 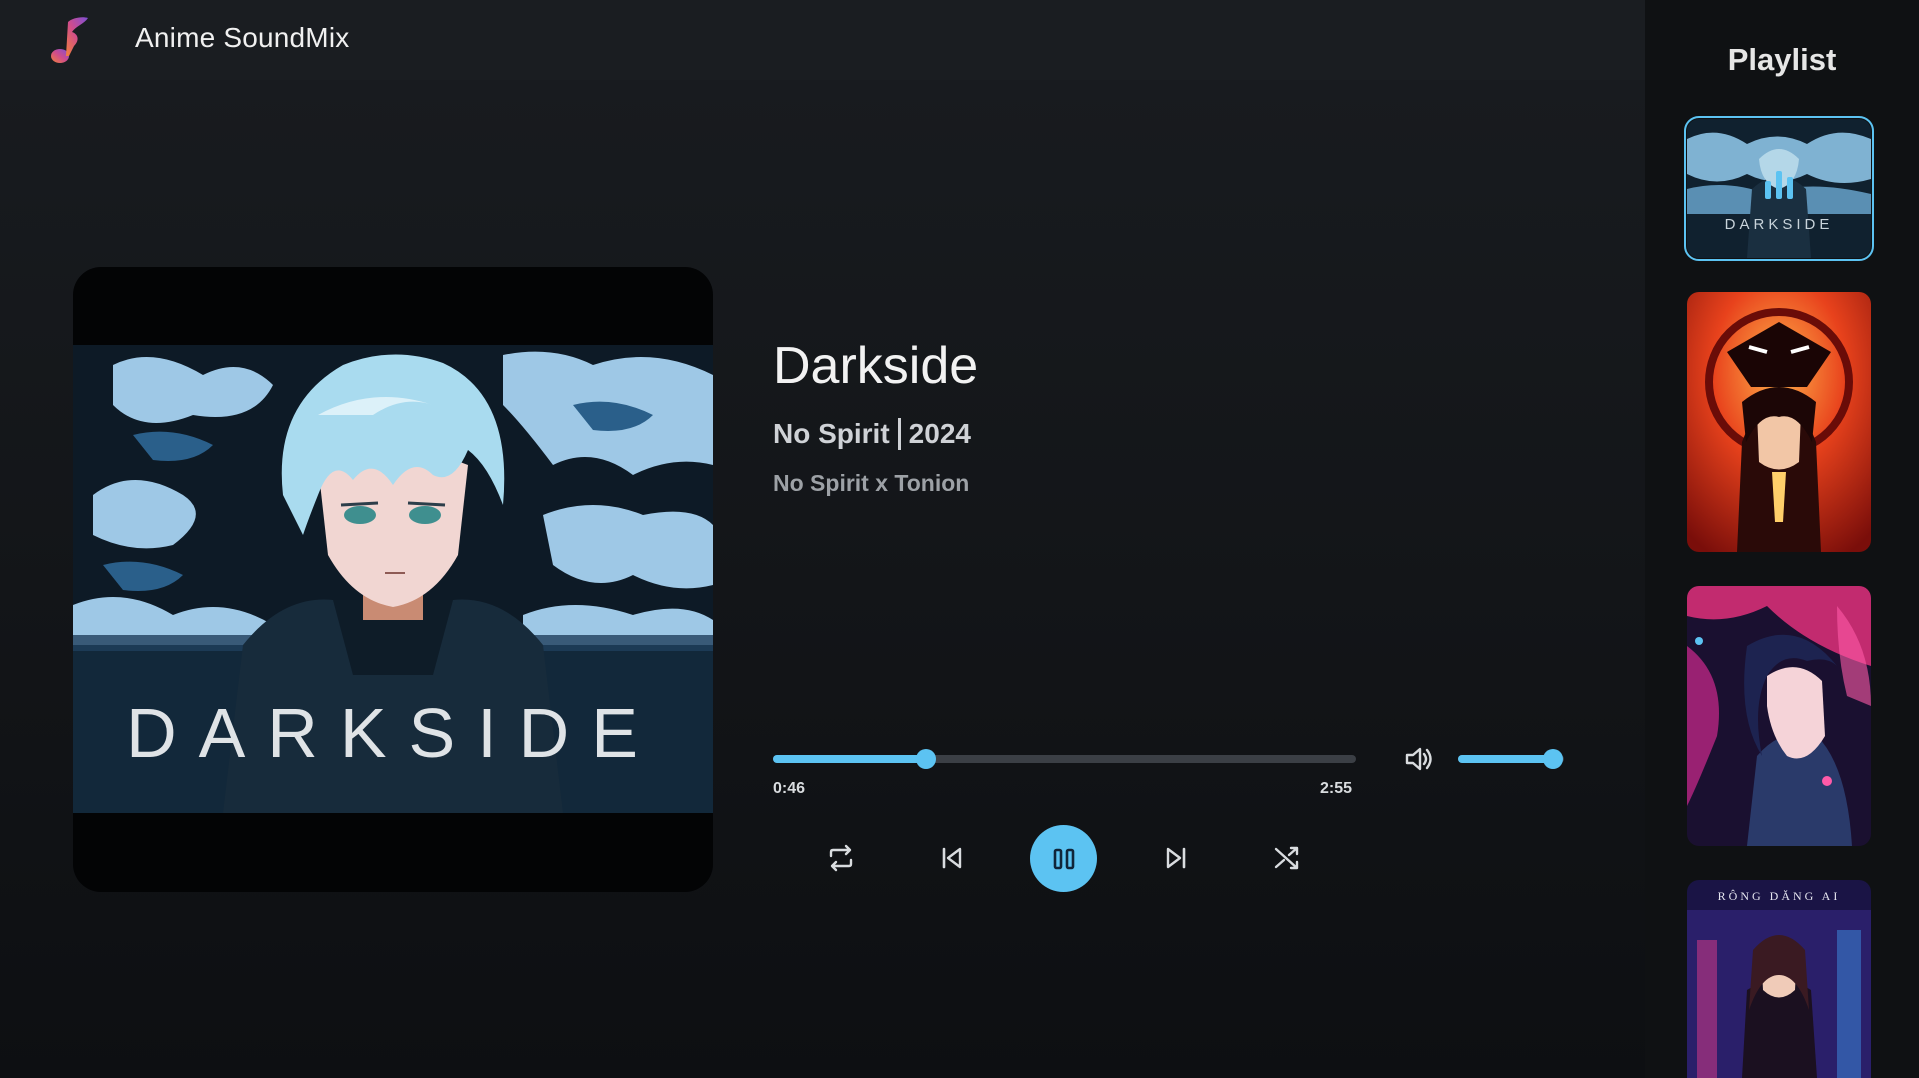 I want to click on track-artist: No Spirit, so click(x=831, y=433).